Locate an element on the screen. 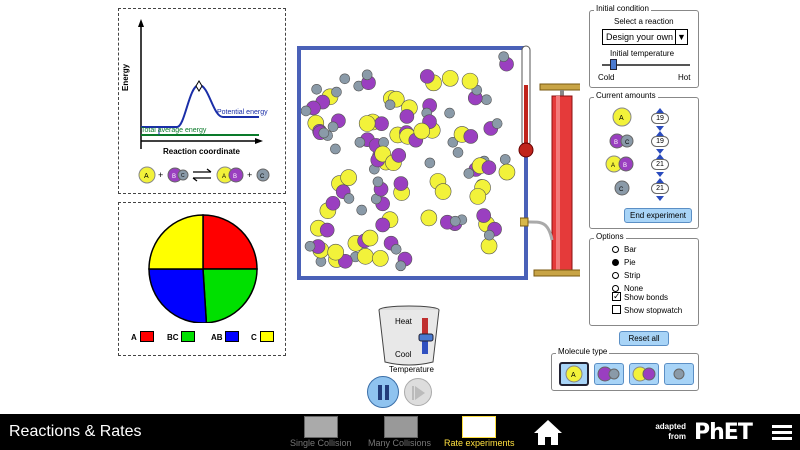 The height and width of the screenshot is (450, 800). molecule-type-ab-button is located at coordinates (644, 374).